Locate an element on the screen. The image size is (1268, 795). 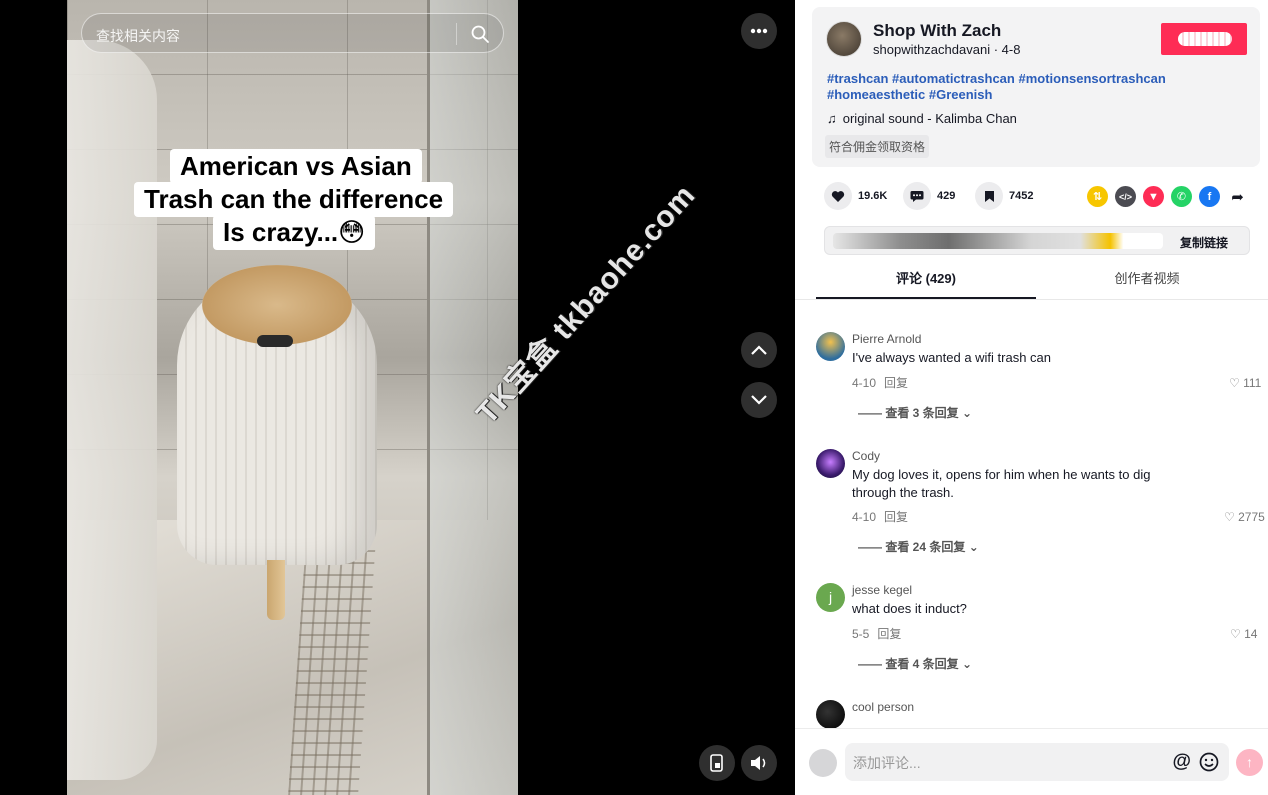
creator-handle: shopwithzachdavani · 4-8 is located at coordinates (947, 49).